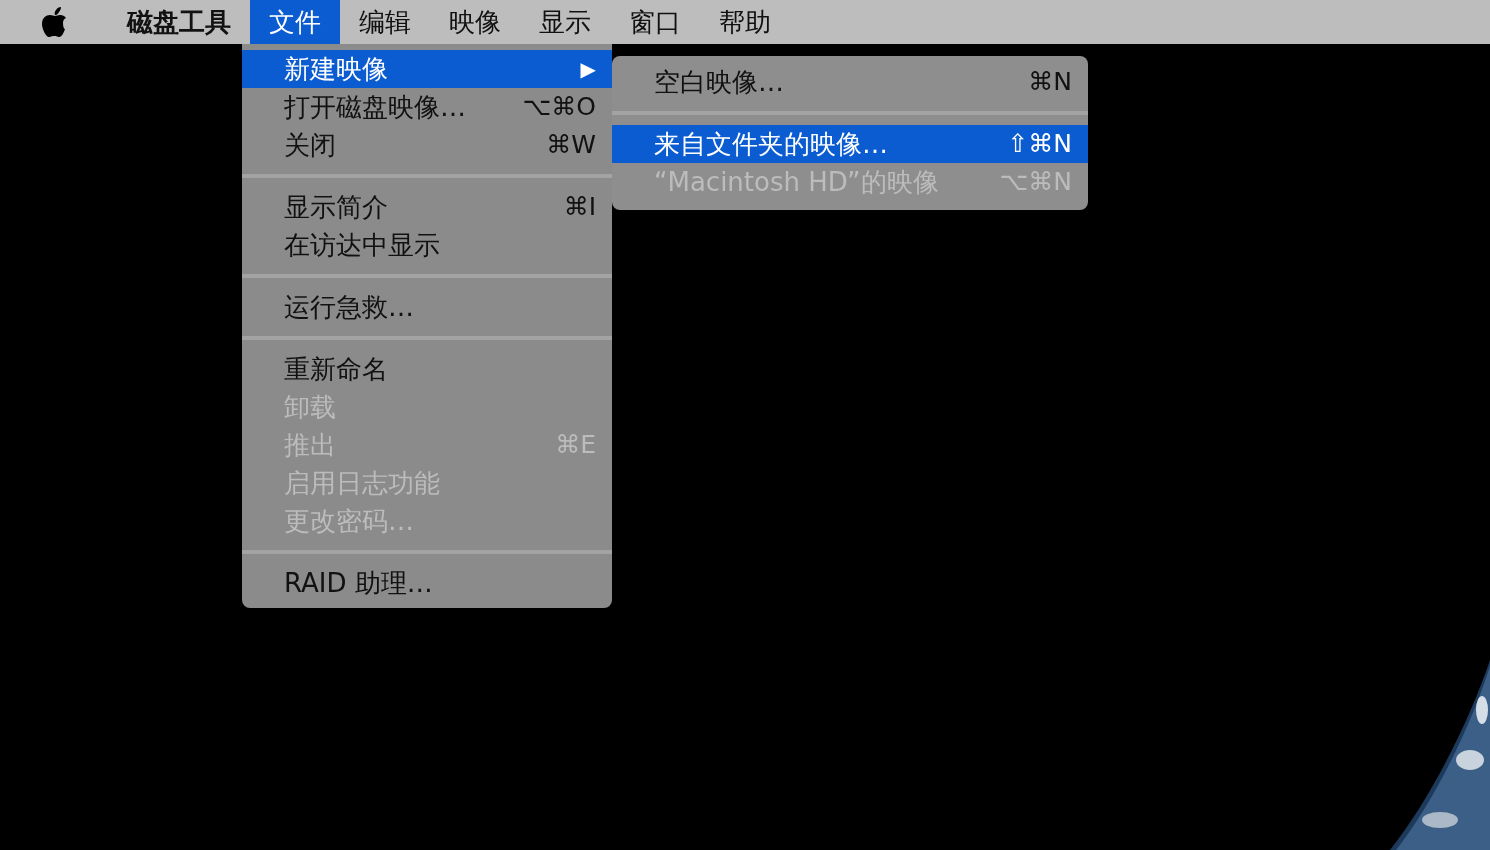 The width and height of the screenshot is (1490, 850). I want to click on shortcut-label: ⌘I, so click(579, 207).